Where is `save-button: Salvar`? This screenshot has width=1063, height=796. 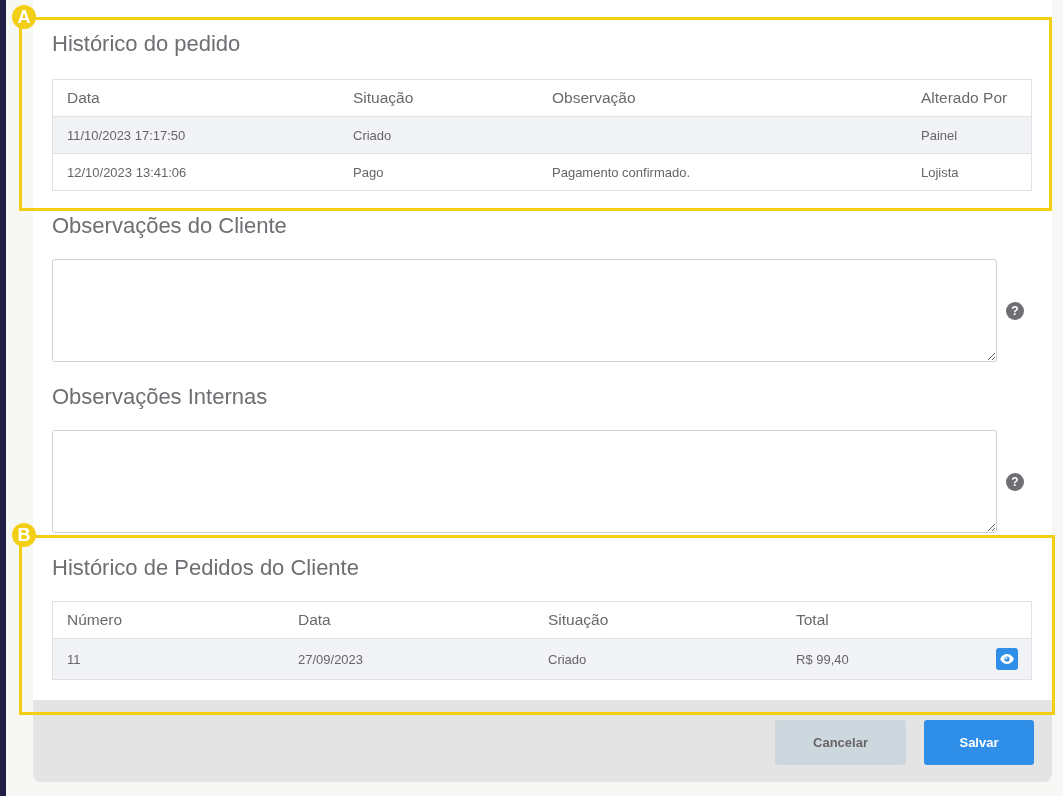 save-button: Salvar is located at coordinates (979, 742).